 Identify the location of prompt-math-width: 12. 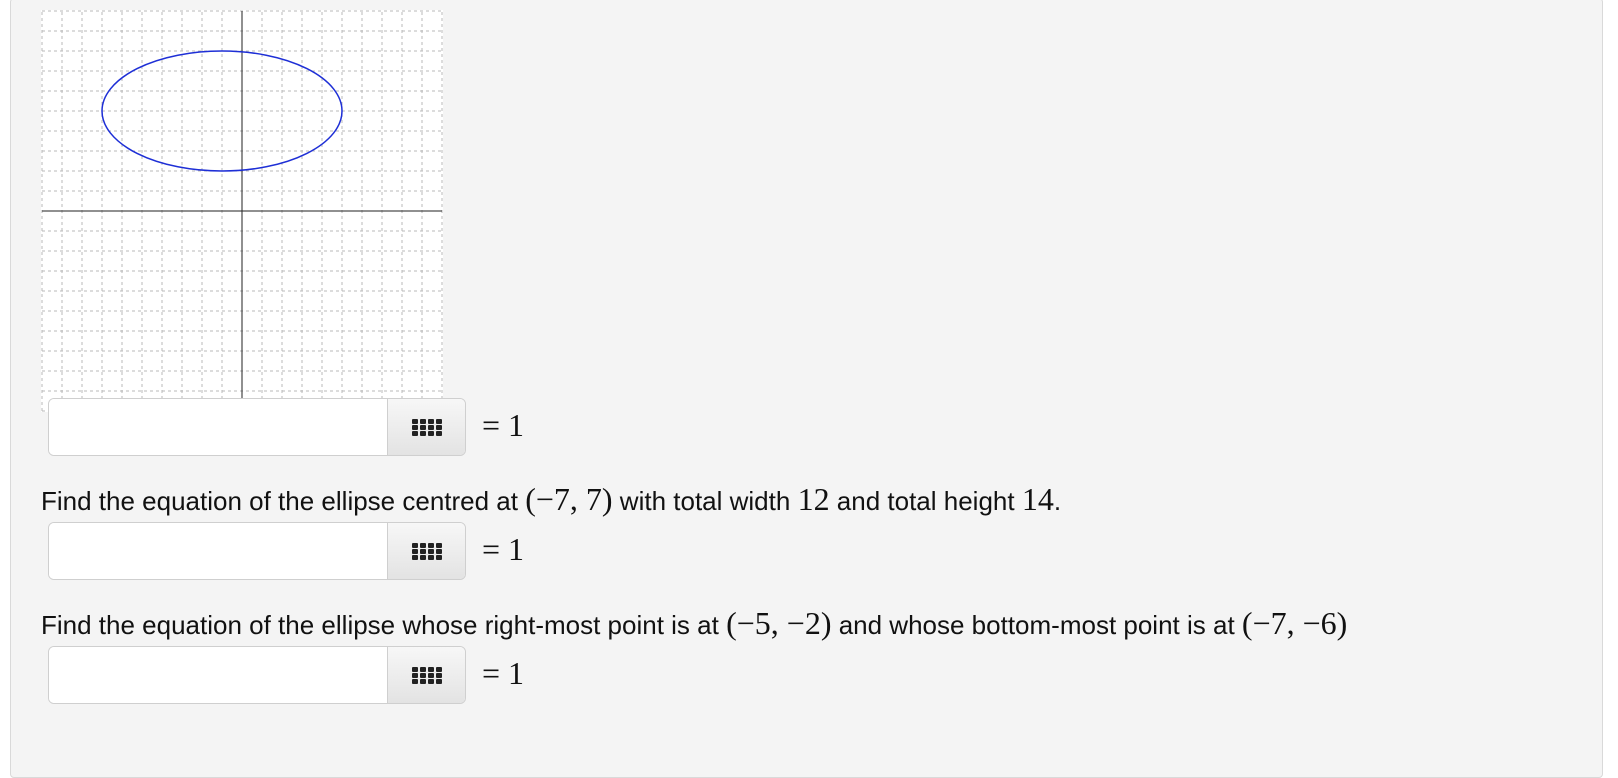
(813, 499).